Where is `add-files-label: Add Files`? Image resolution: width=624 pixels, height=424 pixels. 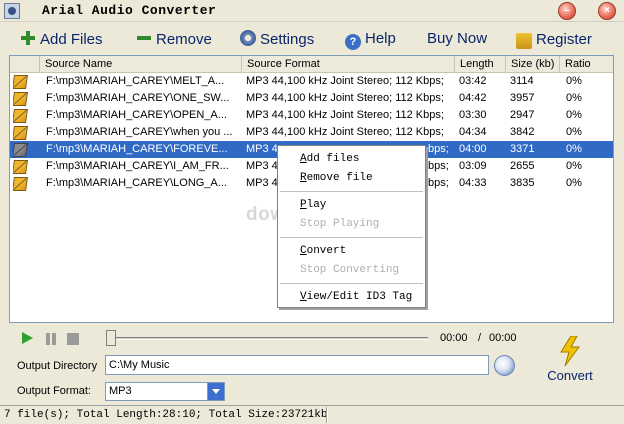
add-files-label: Add Files is located at coordinates (71, 39).